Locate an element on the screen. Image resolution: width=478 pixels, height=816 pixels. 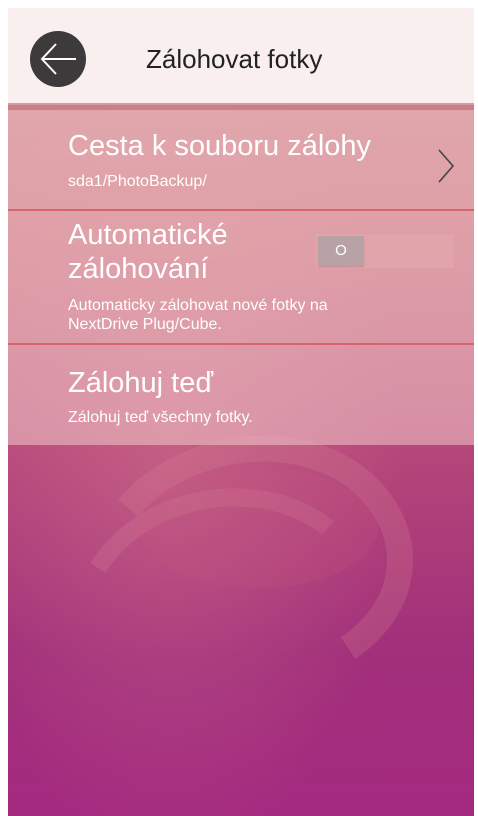
toggle-knob: O is located at coordinates (341, 251).